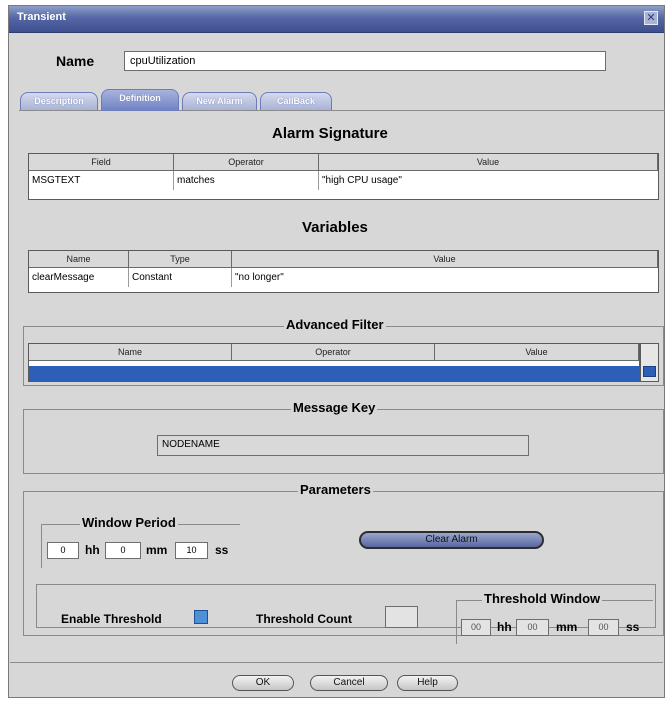 The height and width of the screenshot is (703, 671). Describe the element at coordinates (451, 540) in the screenshot. I see `clear-alarm-button: Clear Alarm` at that location.